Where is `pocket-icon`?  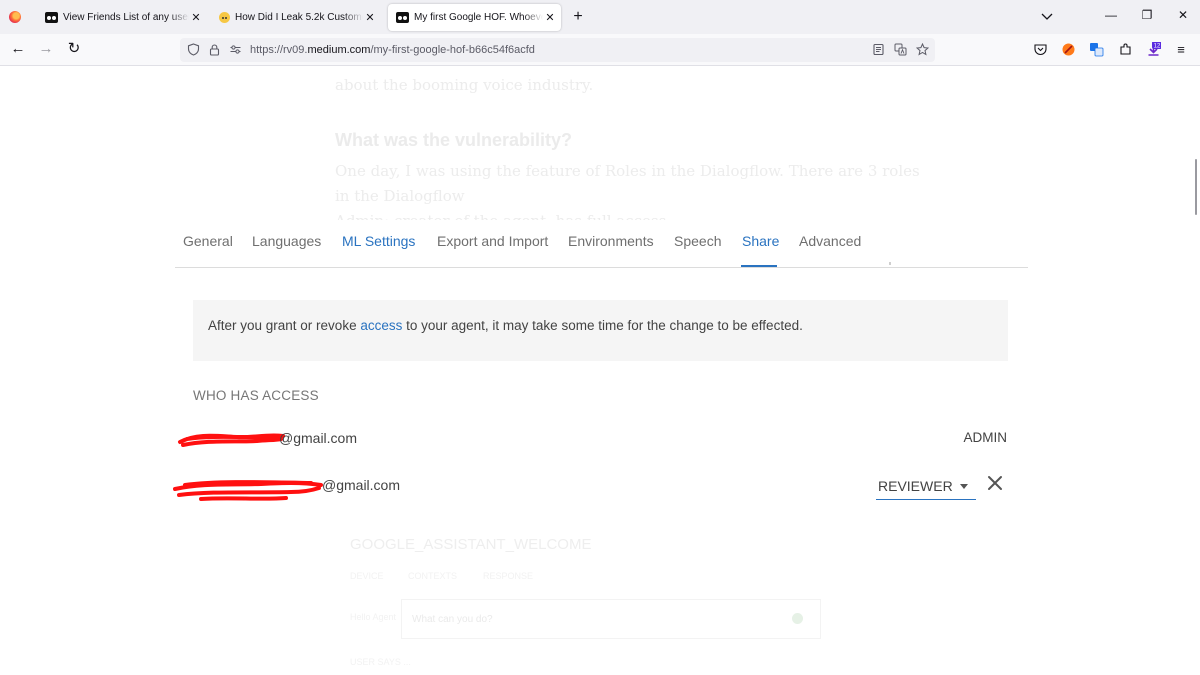
pocket-icon is located at coordinates (1040, 49).